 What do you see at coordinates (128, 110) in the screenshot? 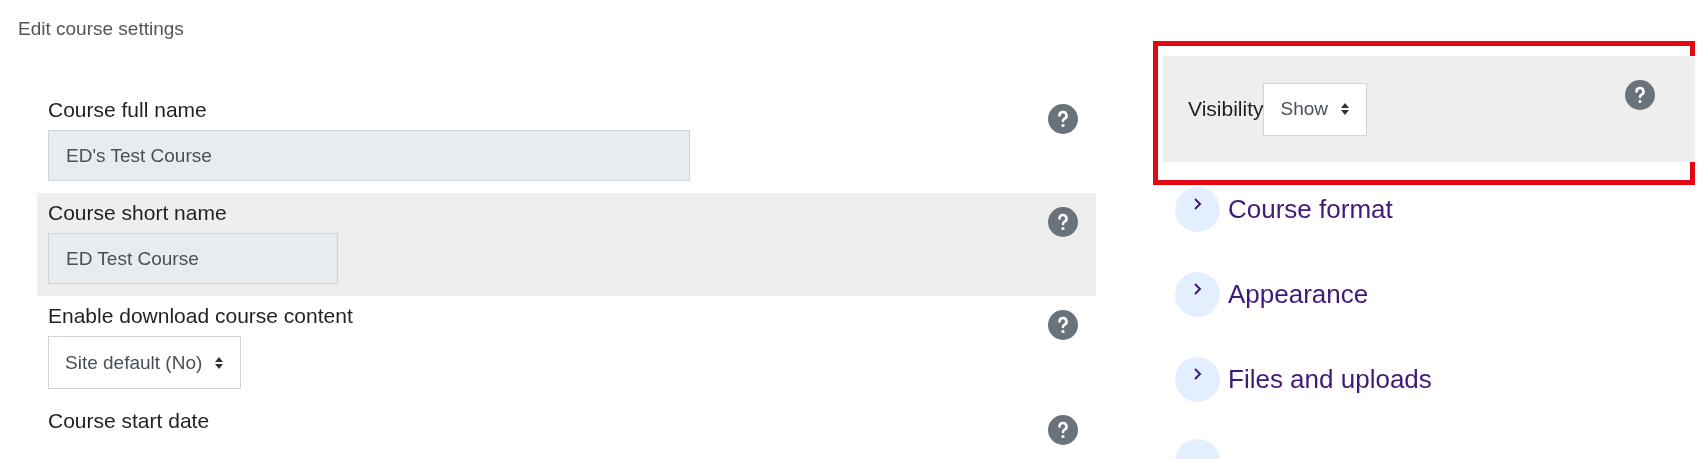
I see `field-label: Course full name` at bounding box center [128, 110].